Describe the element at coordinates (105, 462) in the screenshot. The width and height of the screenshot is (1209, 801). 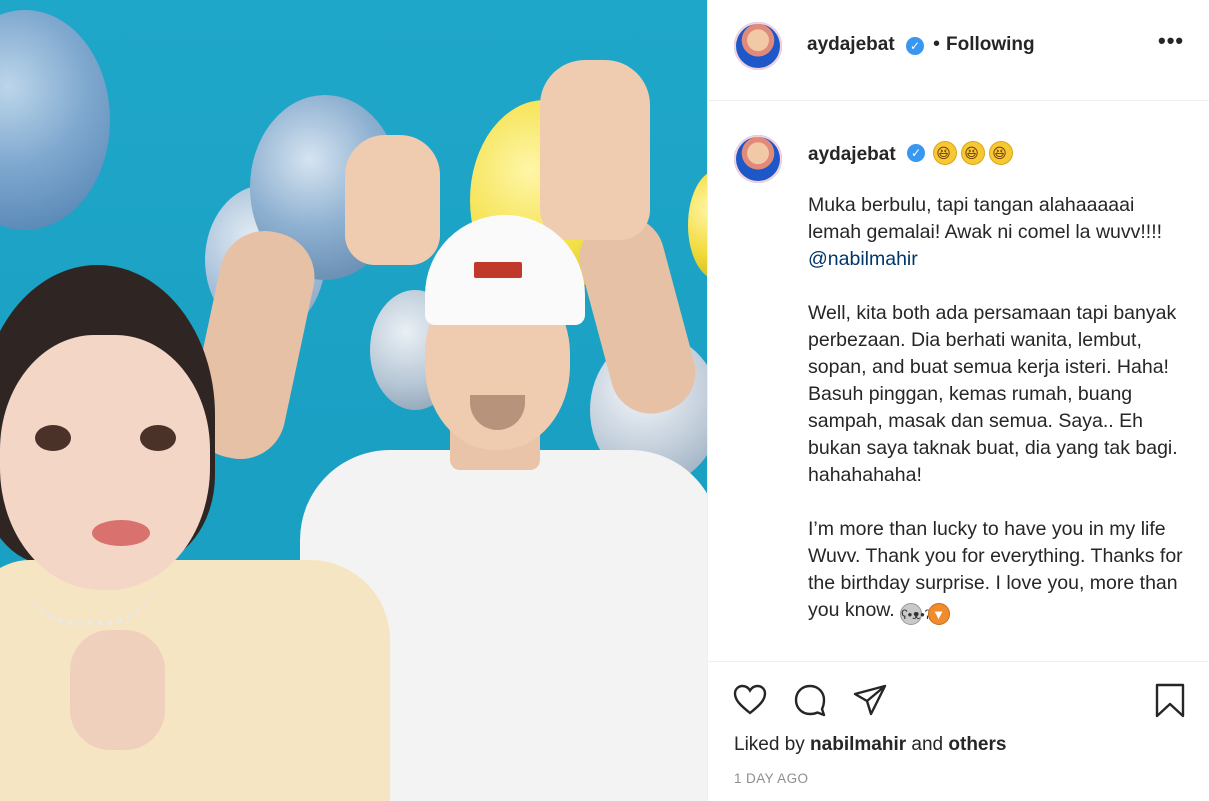
I see `person-face` at that location.